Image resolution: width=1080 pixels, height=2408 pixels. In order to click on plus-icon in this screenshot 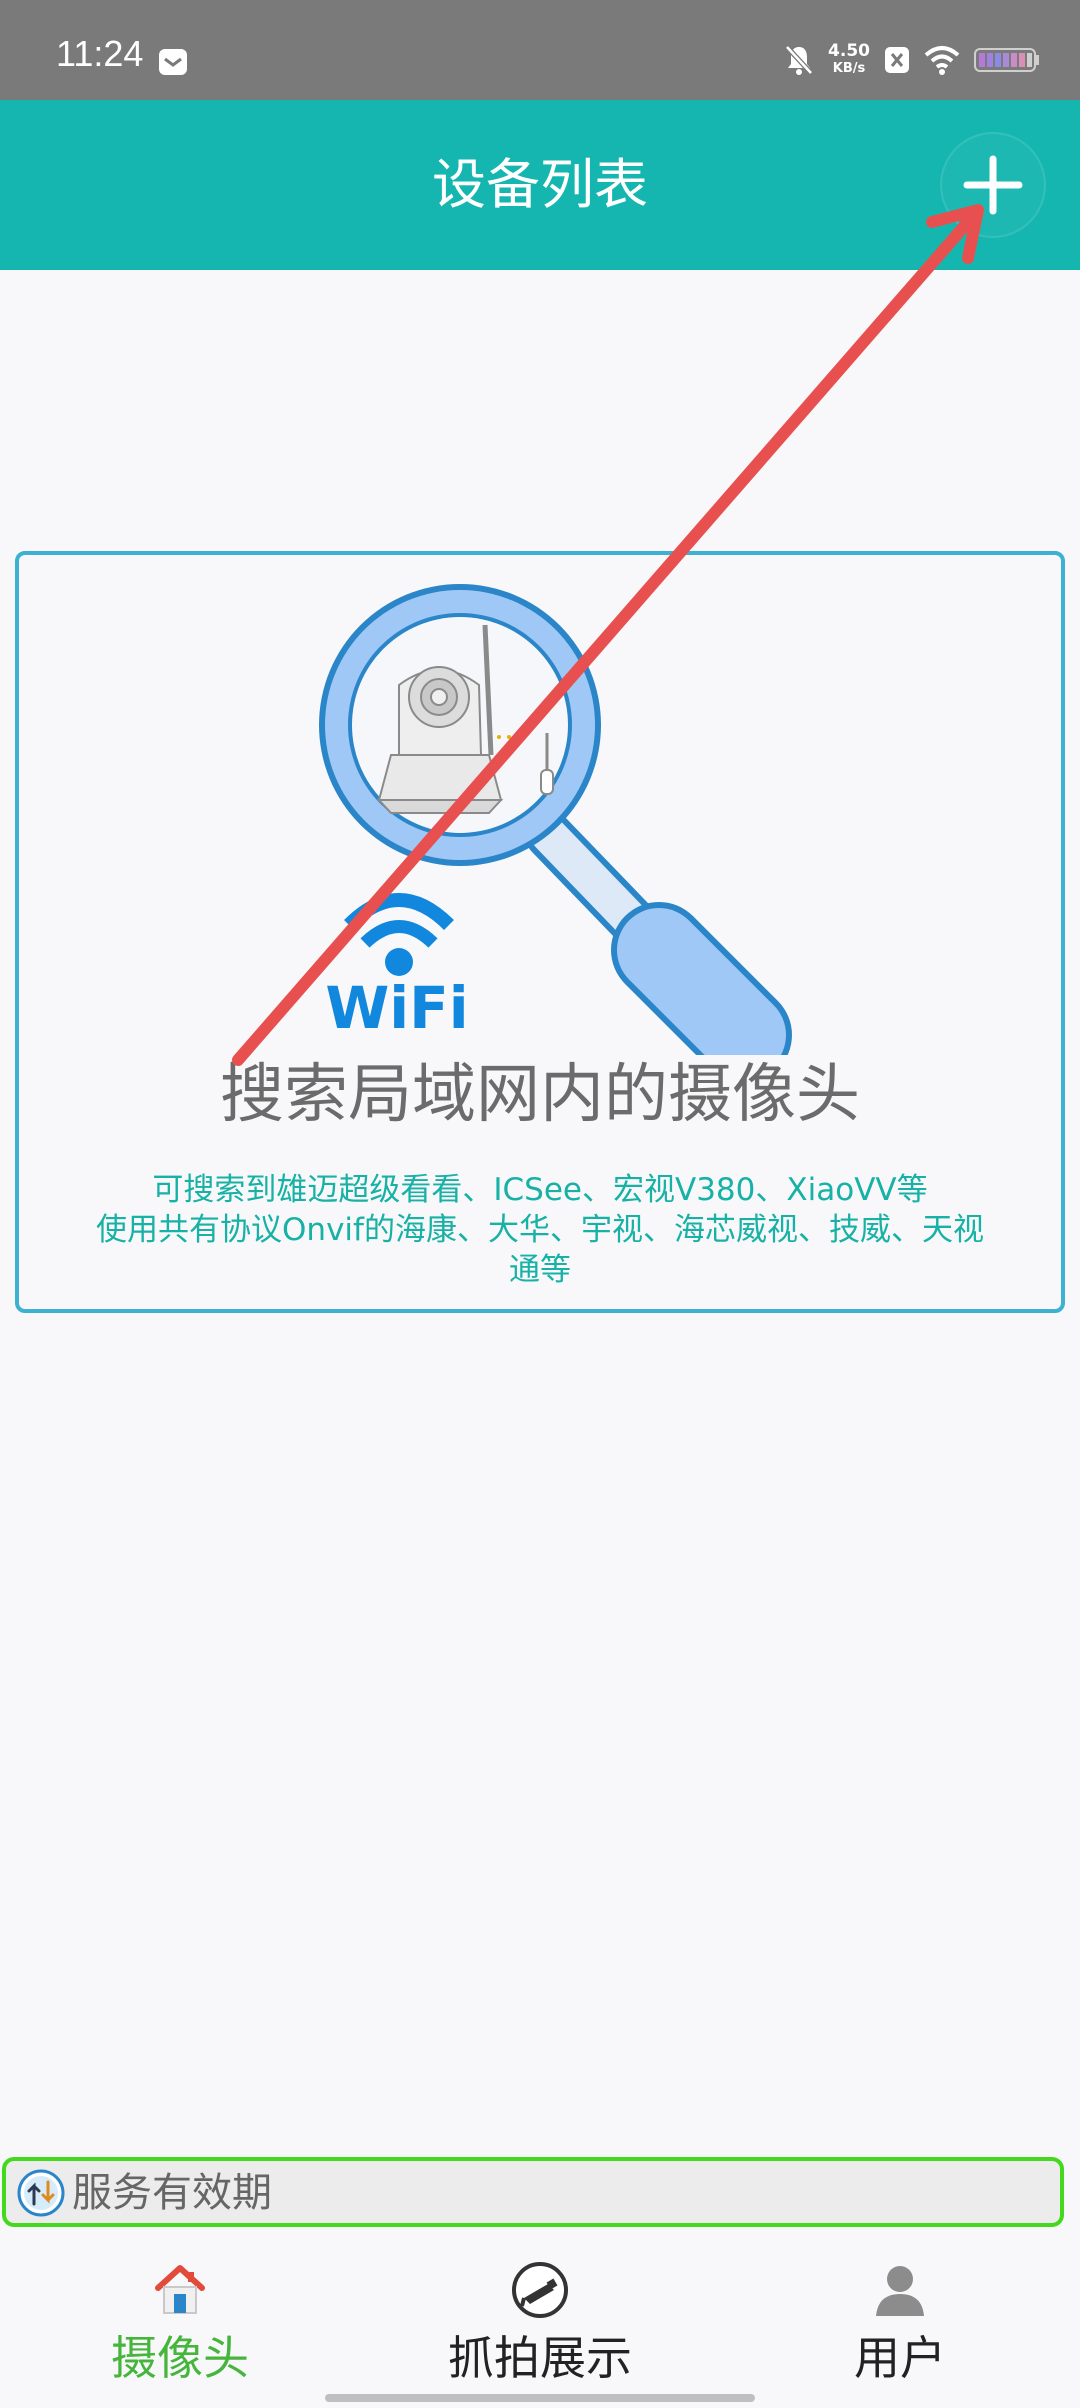, I will do `click(993, 185)`.